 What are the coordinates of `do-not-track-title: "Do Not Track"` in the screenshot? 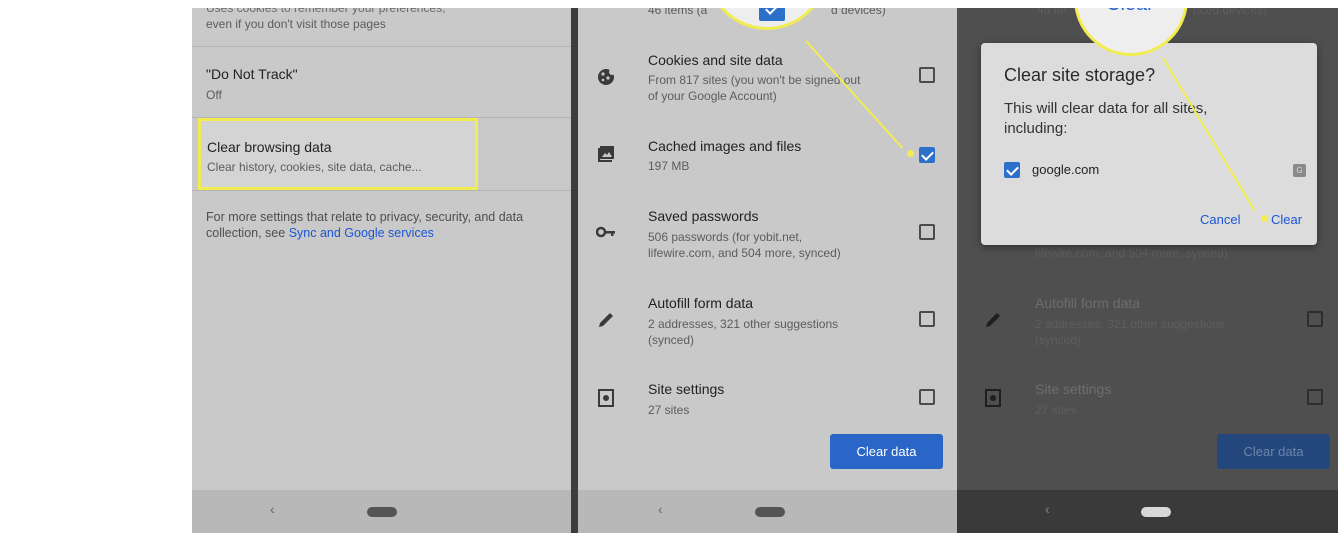 It's located at (252, 74).